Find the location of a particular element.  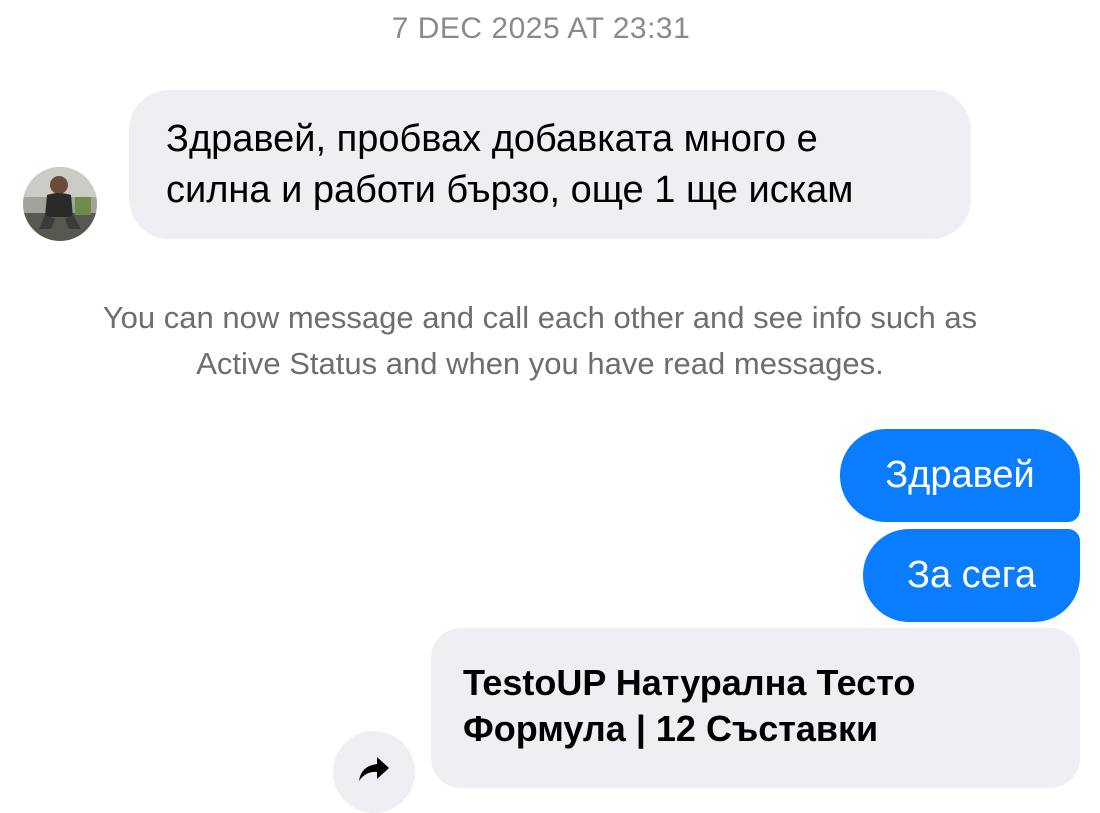

incoming-message-line-1: Здравей, пробвах добавката много е is located at coordinates (492, 139).